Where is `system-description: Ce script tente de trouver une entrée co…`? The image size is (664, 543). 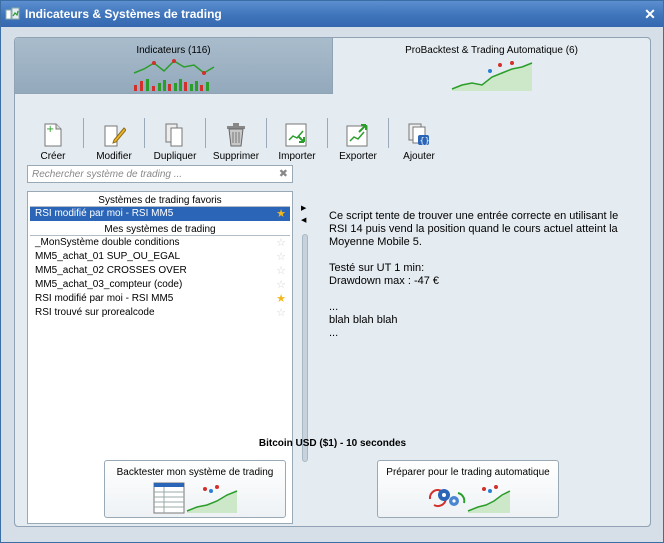 system-description: Ce script tente de trouver une entrée co… is located at coordinates (479, 275).